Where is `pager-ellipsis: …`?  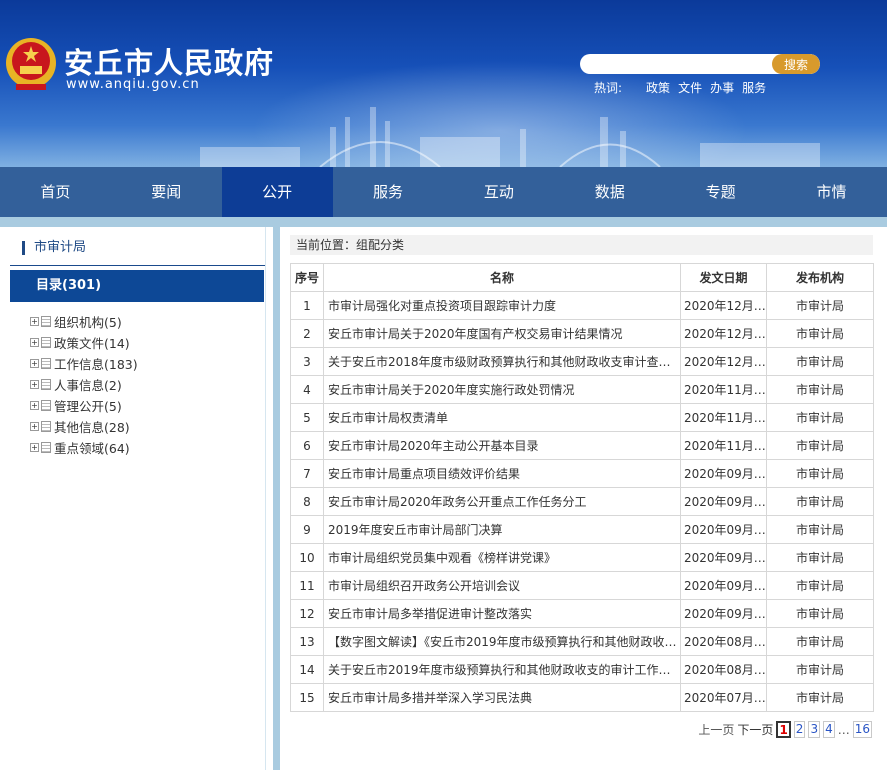 pager-ellipsis: … is located at coordinates (843, 729).